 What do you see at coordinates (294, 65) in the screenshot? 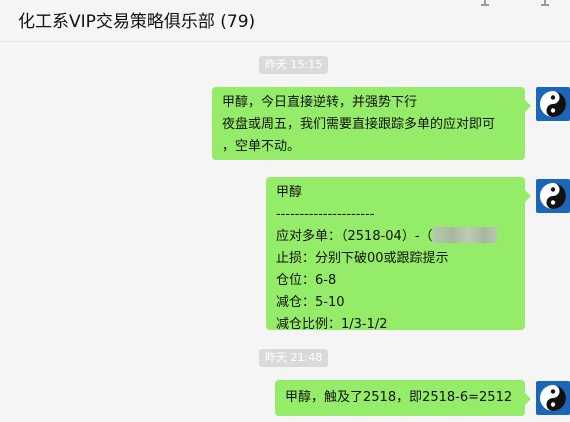
I see `timestamp: 昨天 15:15` at bounding box center [294, 65].